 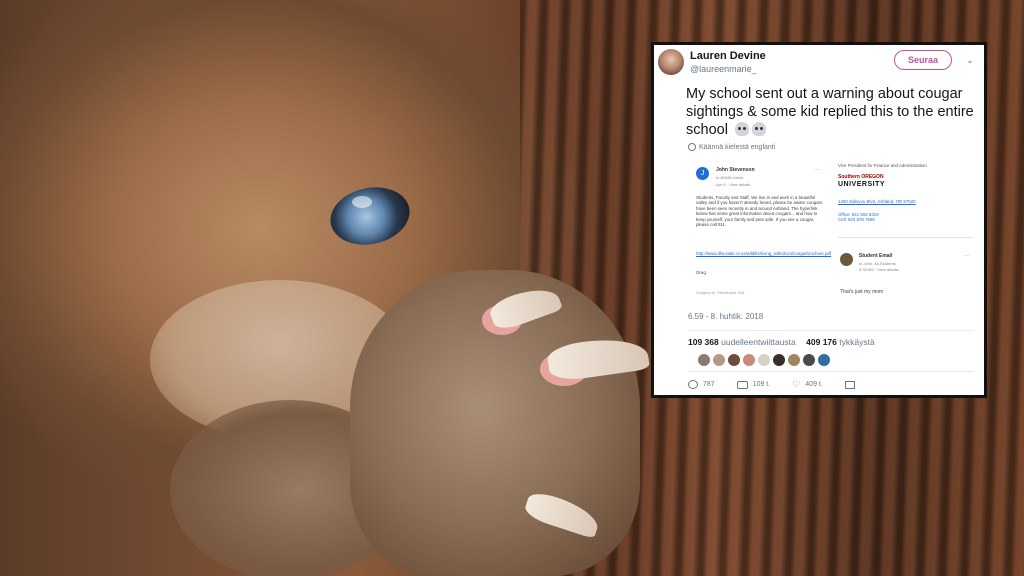 What do you see at coordinates (879, 269) in the screenshot?
I see `reply-time: 6:33 AM · View details` at bounding box center [879, 269].